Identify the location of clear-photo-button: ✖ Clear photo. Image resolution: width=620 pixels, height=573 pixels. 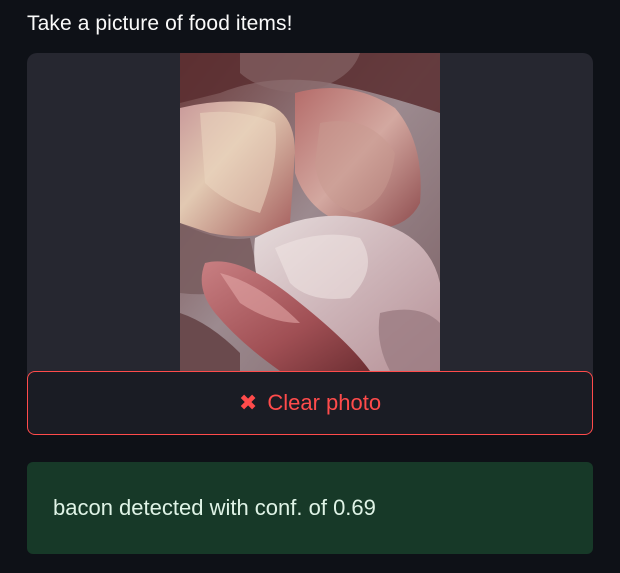
(310, 403).